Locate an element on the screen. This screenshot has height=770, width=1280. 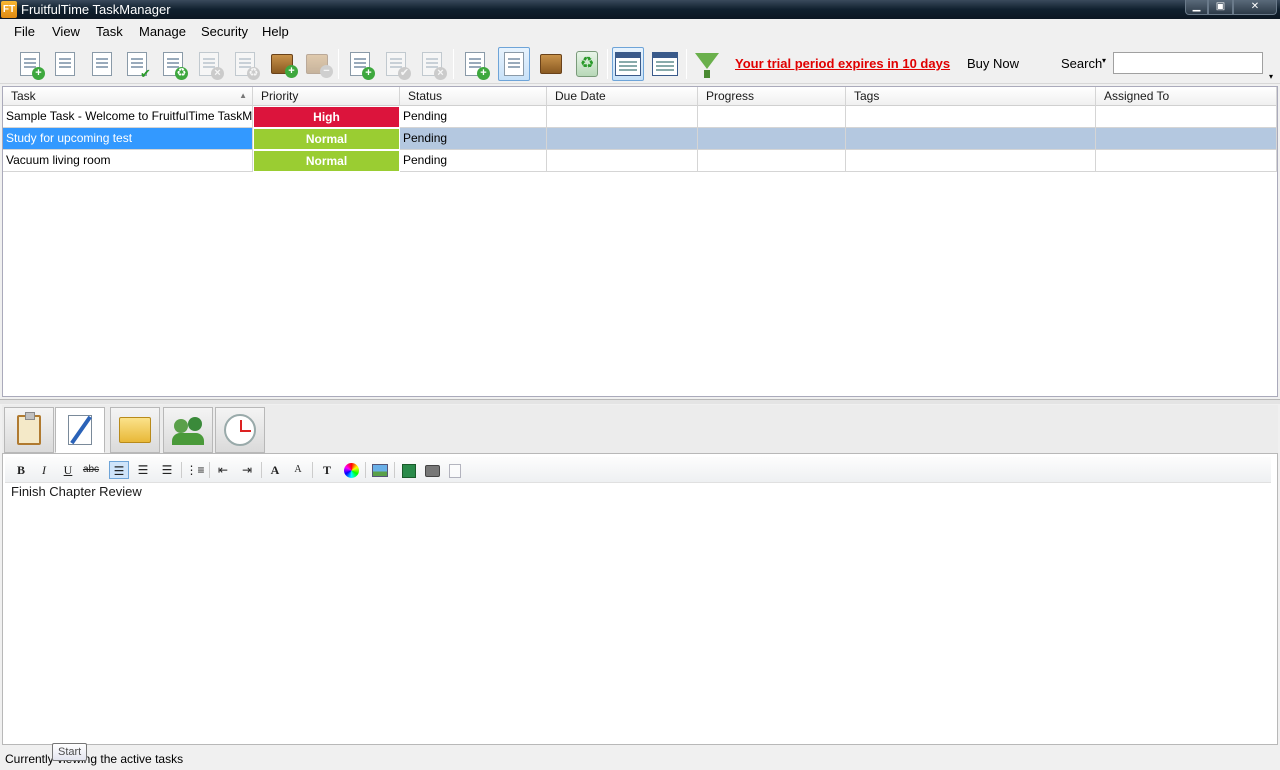
recycle-bin-button: ♻ is located at coordinates (587, 64).